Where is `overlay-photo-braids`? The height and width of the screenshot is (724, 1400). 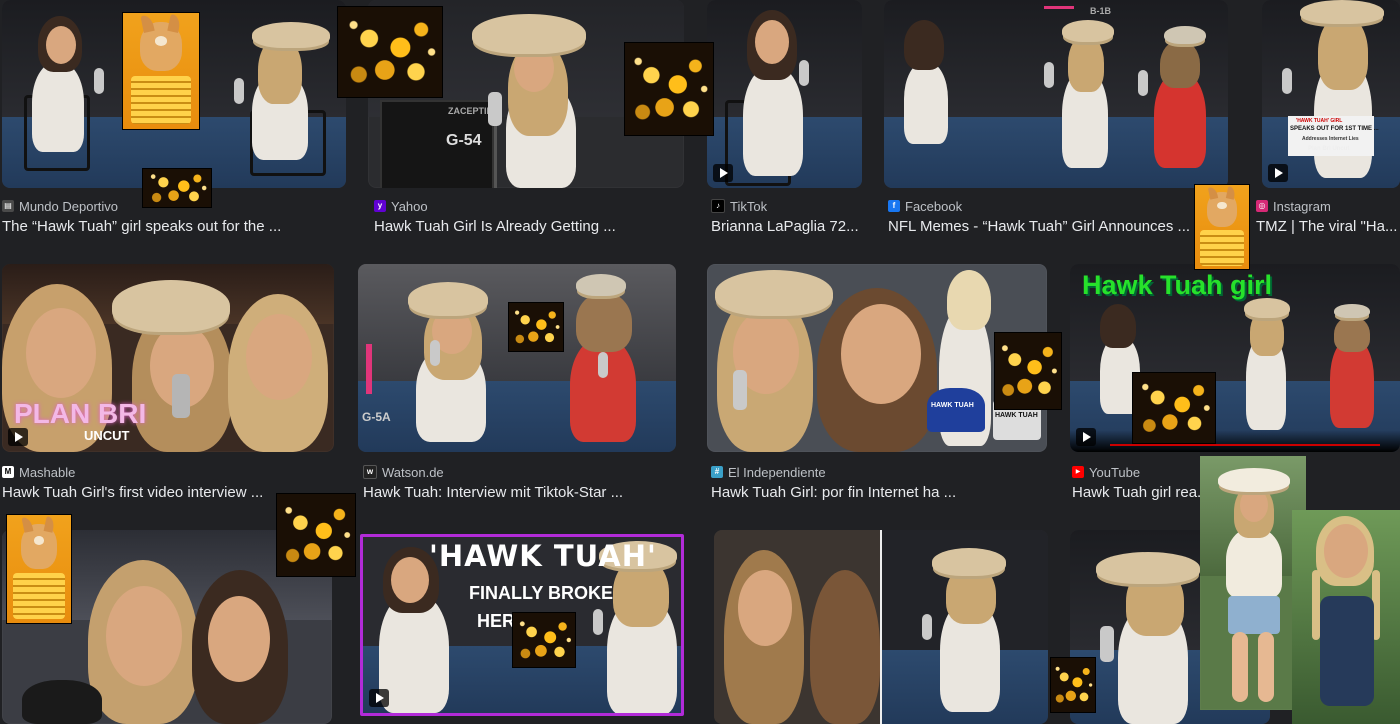
overlay-photo-braids is located at coordinates (1346, 617).